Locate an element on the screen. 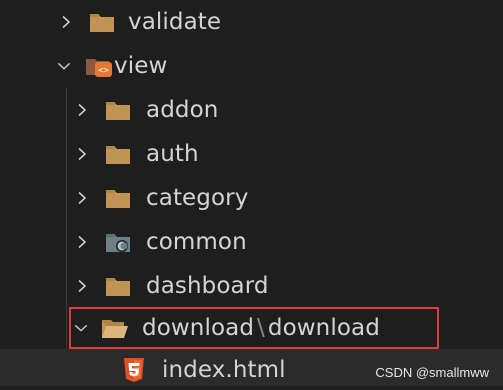 The height and width of the screenshot is (390, 503). folder-view-icon: <> is located at coordinates (99, 66).